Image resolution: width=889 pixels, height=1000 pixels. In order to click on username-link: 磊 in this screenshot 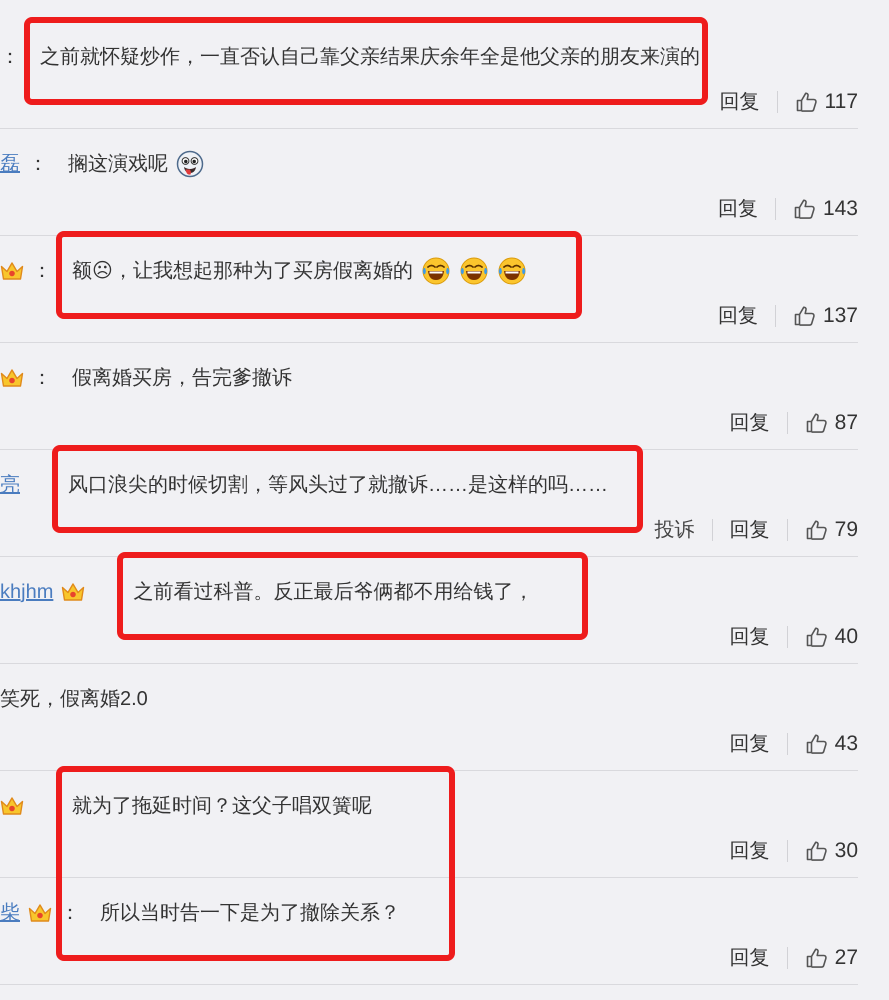, I will do `click(10, 164)`.